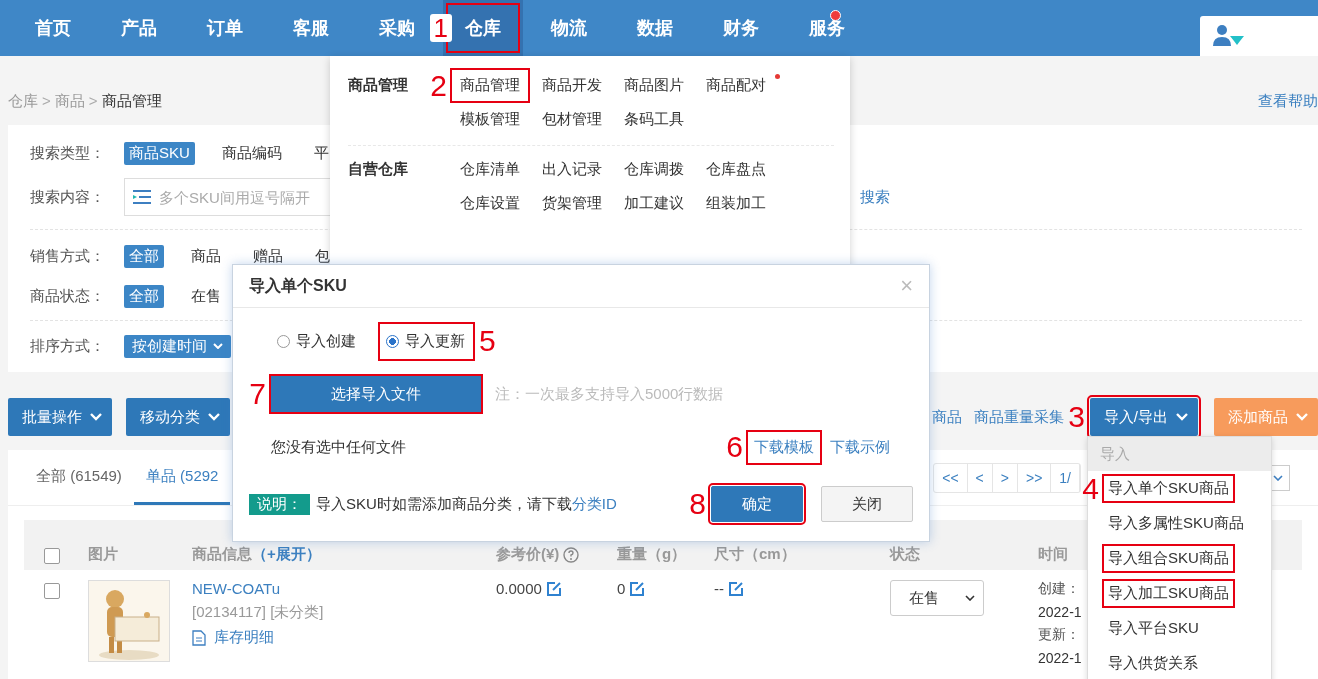  Describe the element at coordinates (317, 341) in the screenshot. I see `radio-option: 导入创建` at that location.